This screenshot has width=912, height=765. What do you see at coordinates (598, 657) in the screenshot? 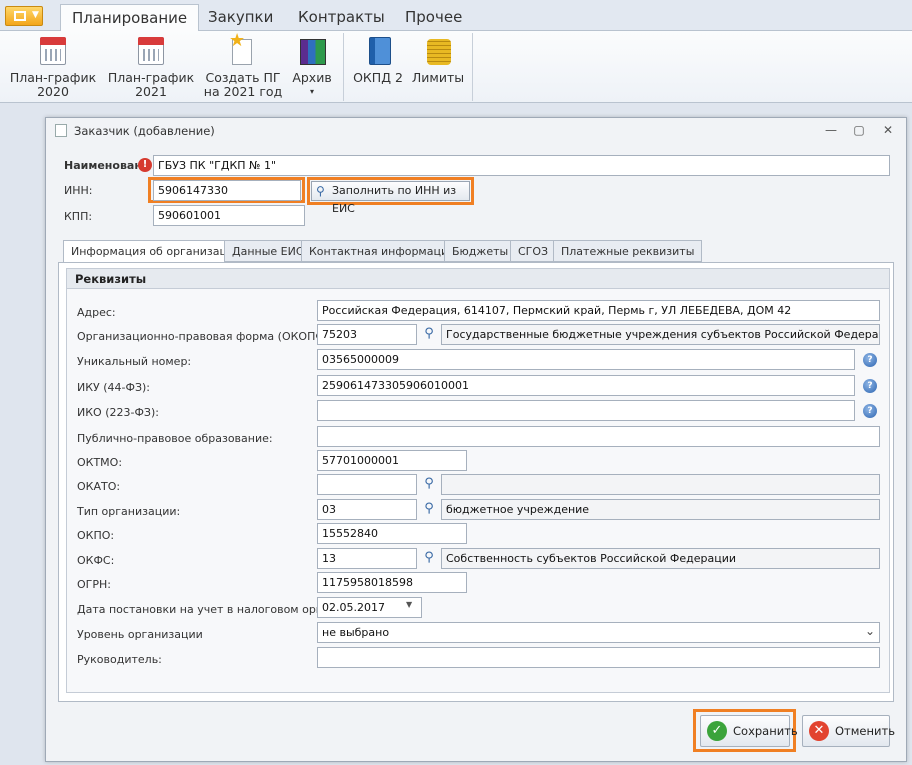
I see `head-input` at bounding box center [598, 657].